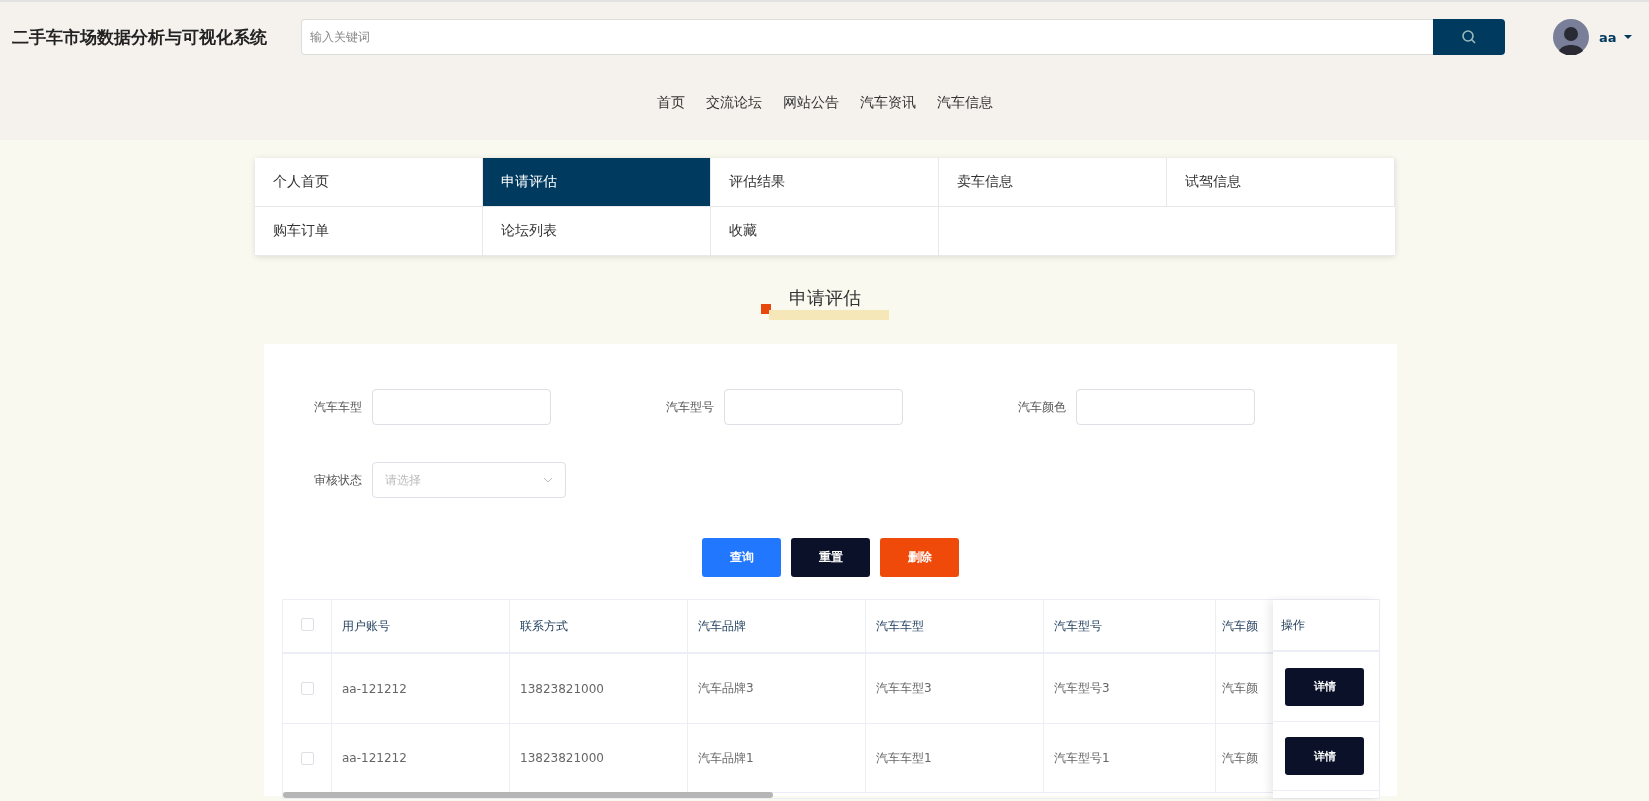 This screenshot has height=801, width=1649. What do you see at coordinates (919, 557) in the screenshot?
I see `action-button: 删除` at bounding box center [919, 557].